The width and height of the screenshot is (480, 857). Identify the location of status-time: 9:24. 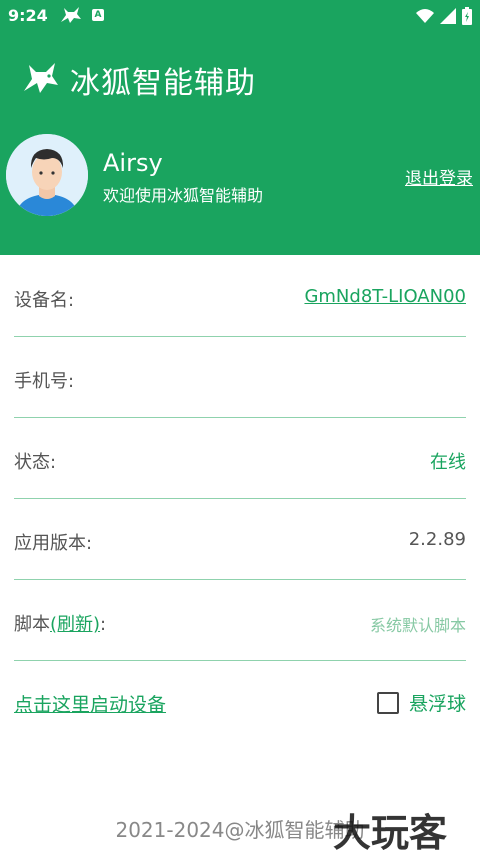
(28, 15).